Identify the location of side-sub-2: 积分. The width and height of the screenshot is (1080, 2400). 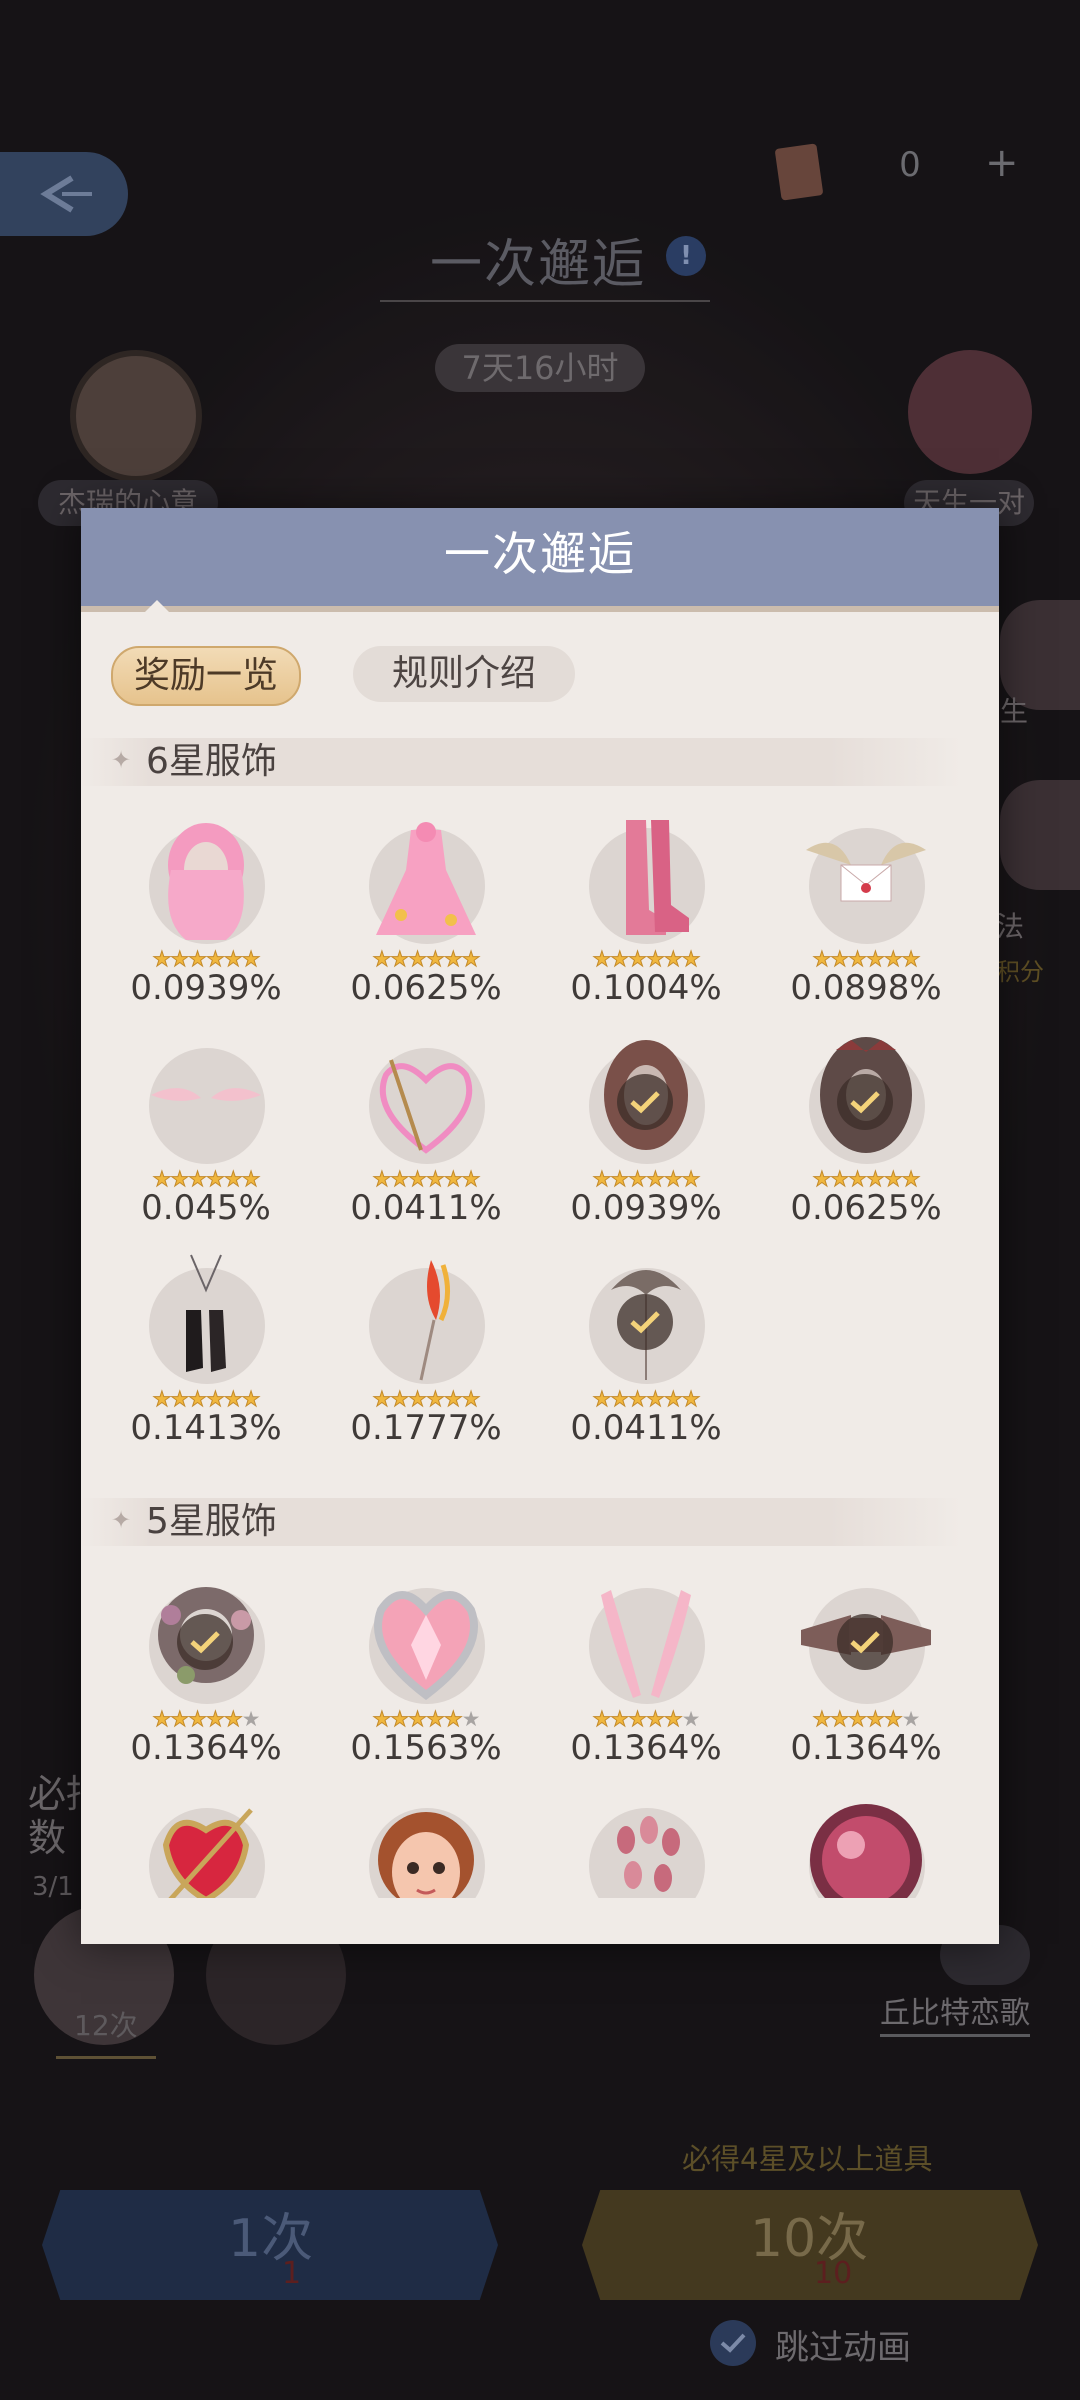
(1020, 972).